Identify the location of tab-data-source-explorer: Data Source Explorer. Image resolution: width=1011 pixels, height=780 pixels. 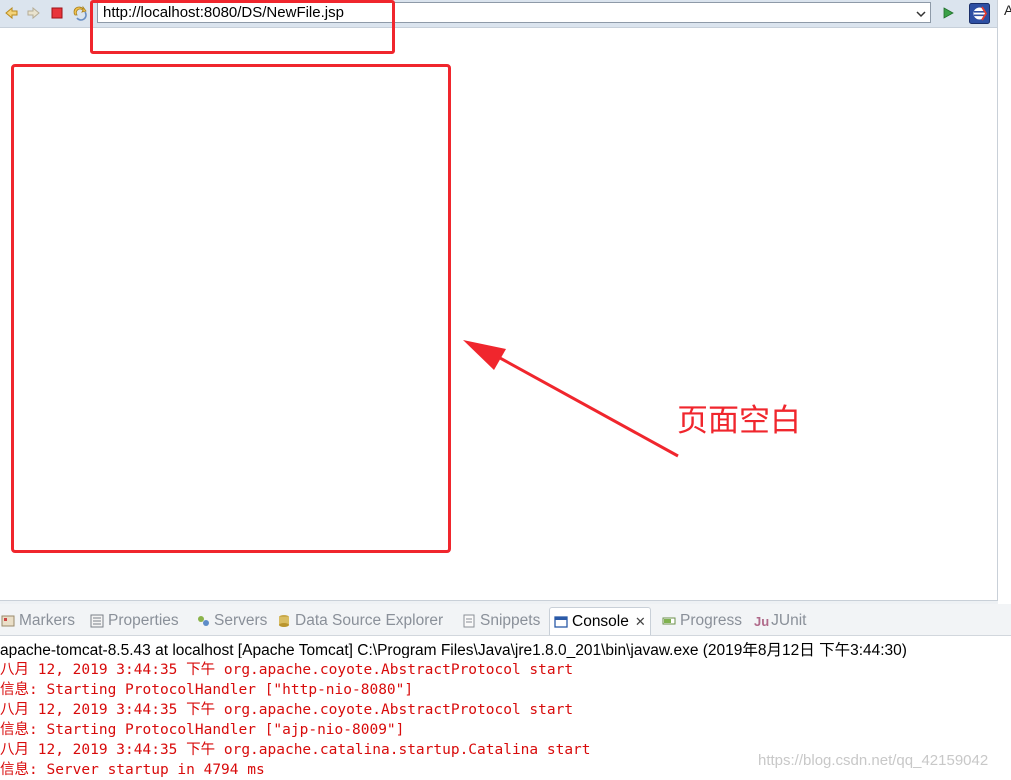
(360, 621).